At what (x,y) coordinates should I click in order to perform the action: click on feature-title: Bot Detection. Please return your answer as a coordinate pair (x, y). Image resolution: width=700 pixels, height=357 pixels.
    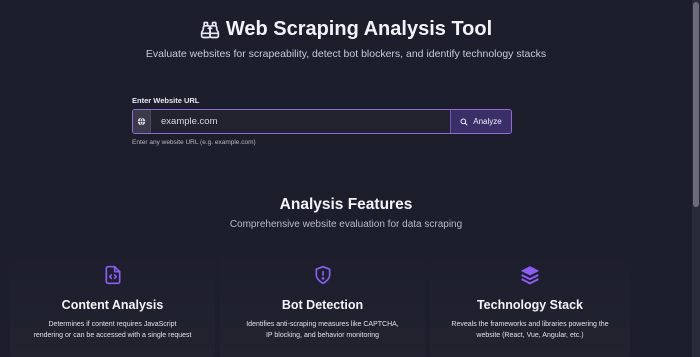
    Looking at the image, I should click on (322, 305).